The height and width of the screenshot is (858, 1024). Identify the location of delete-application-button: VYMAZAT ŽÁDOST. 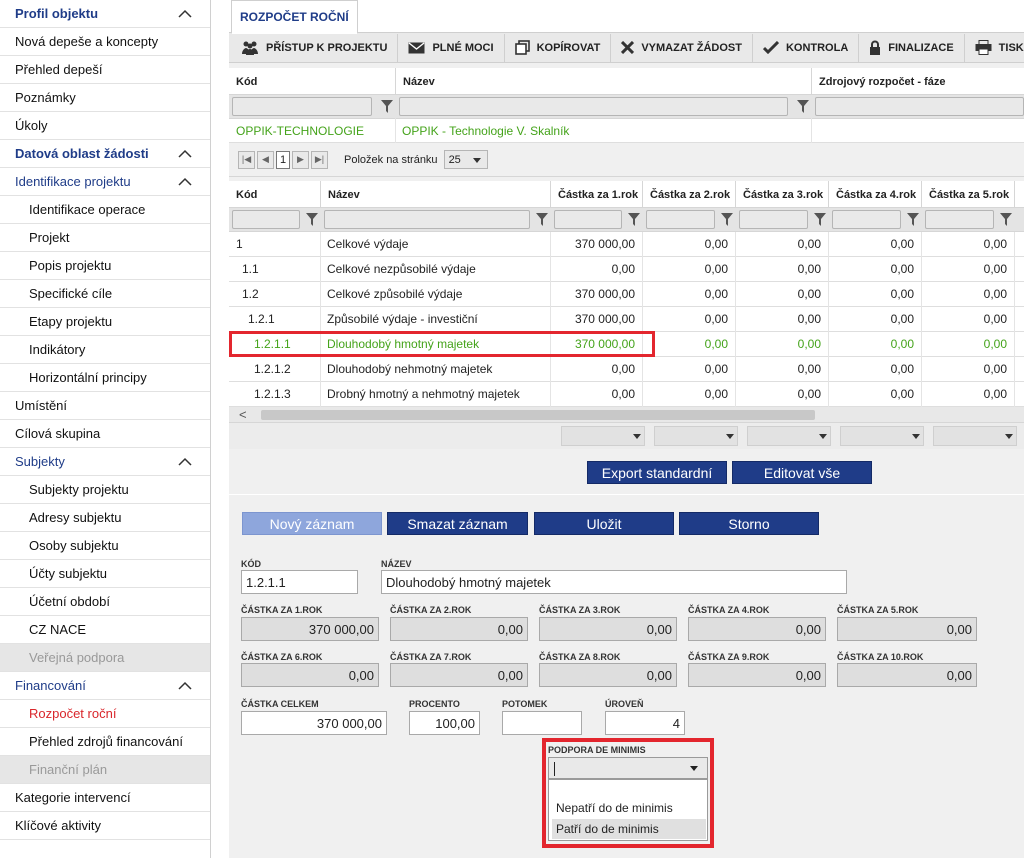
(682, 47).